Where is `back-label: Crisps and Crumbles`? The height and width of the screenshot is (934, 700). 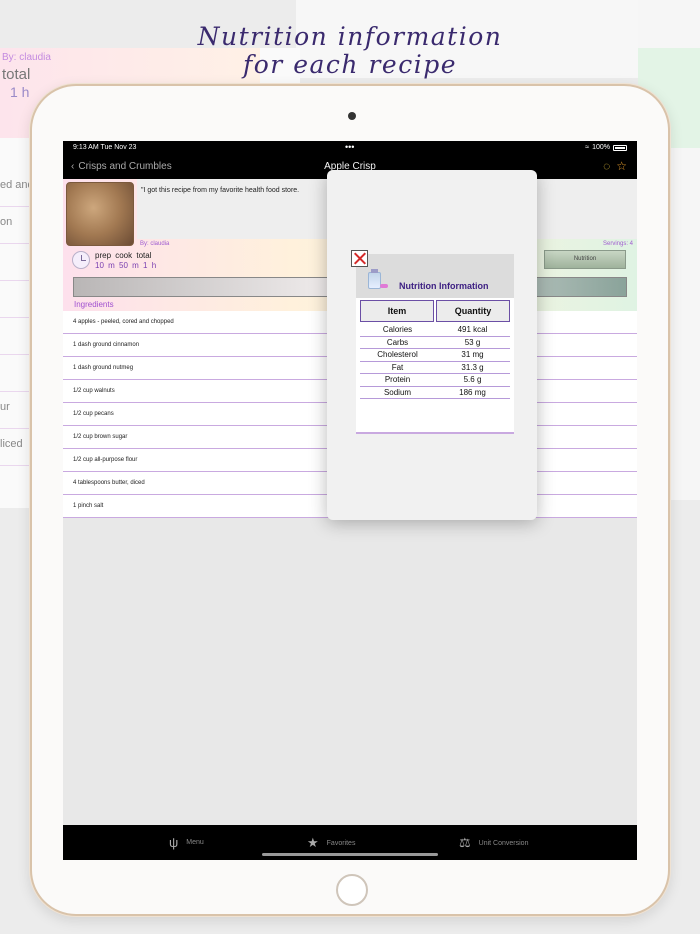
back-label: Crisps and Crumbles is located at coordinates (125, 166).